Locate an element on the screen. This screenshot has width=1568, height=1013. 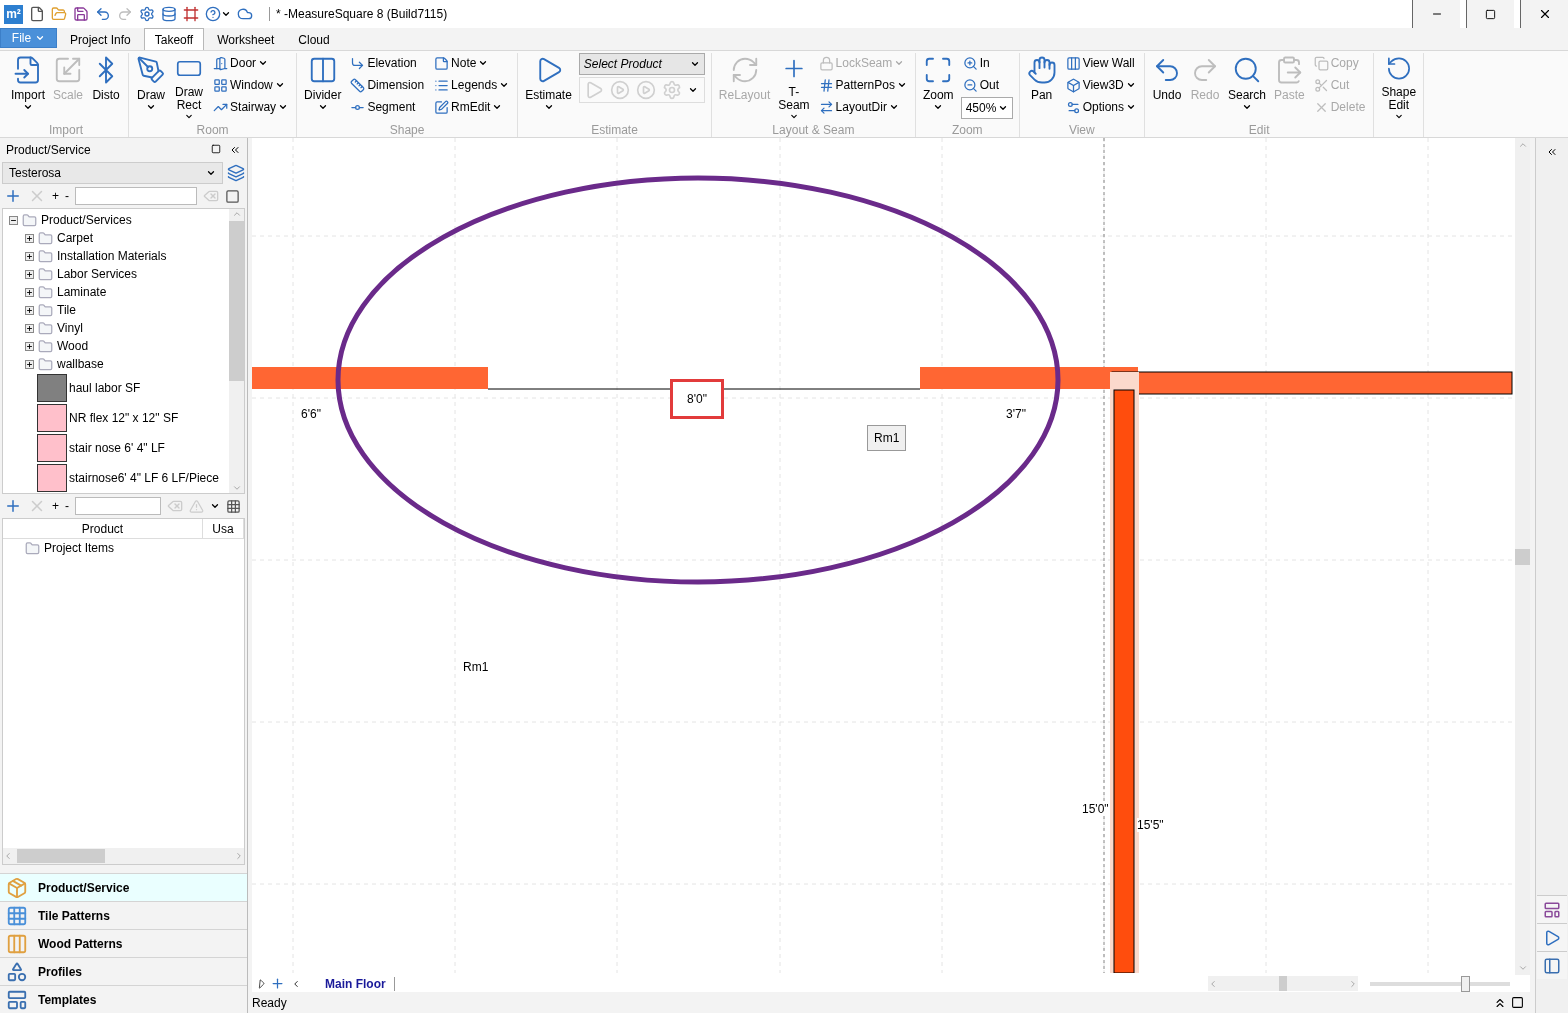
ribbon-button: Estimate is located at coordinates (548, 88).